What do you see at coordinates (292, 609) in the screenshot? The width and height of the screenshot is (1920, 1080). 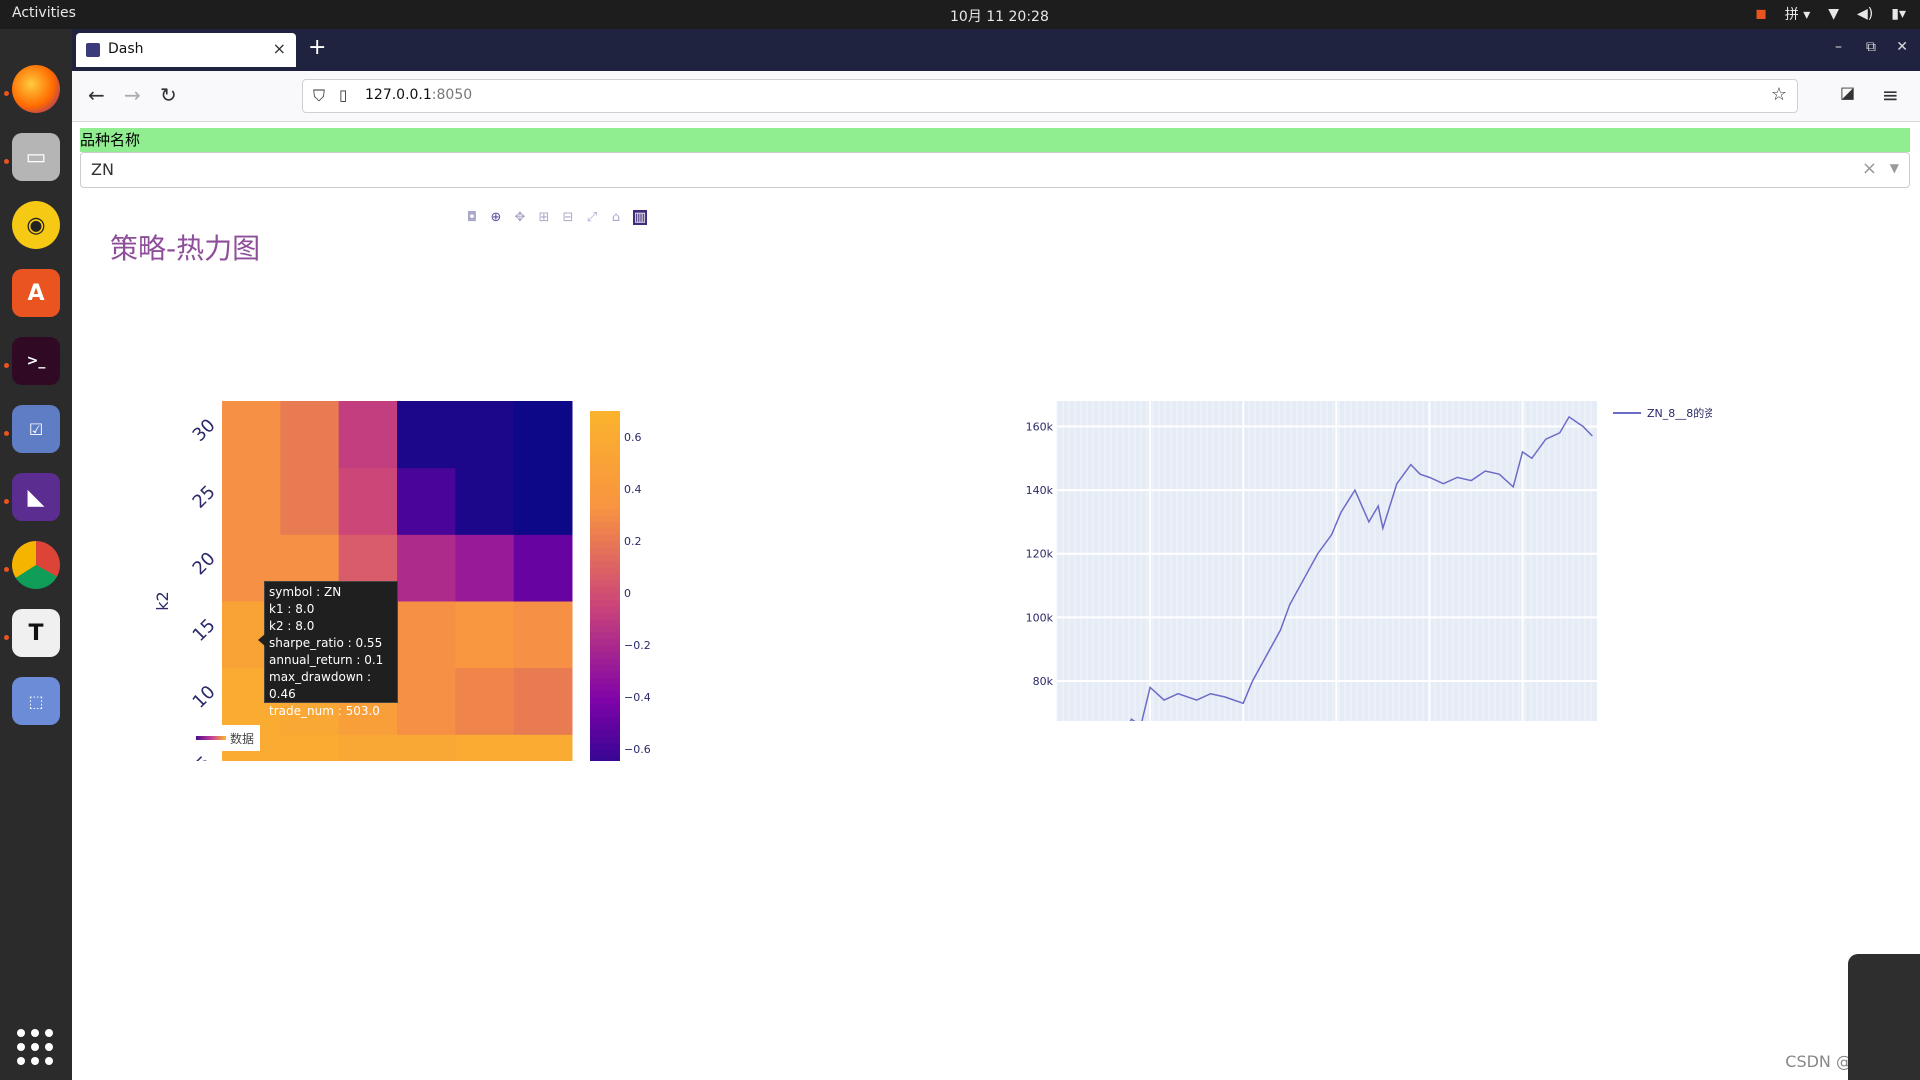 I see `hover-line: k1 : 8.0` at bounding box center [292, 609].